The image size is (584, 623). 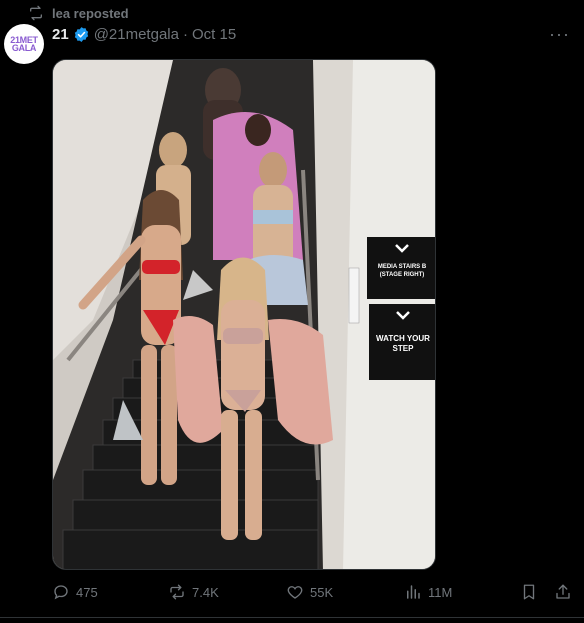 I want to click on repost-count: 7.4K, so click(x=205, y=592).